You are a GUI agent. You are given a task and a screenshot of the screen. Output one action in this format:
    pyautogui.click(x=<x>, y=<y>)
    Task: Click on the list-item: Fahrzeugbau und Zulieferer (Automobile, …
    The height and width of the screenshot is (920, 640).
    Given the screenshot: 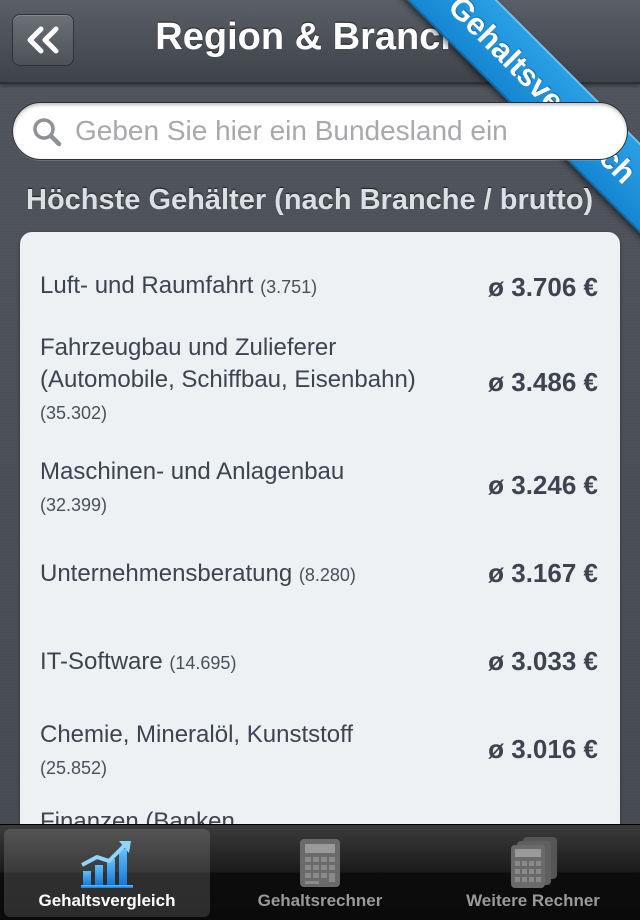 What is the action you would take?
    pyautogui.click(x=320, y=385)
    